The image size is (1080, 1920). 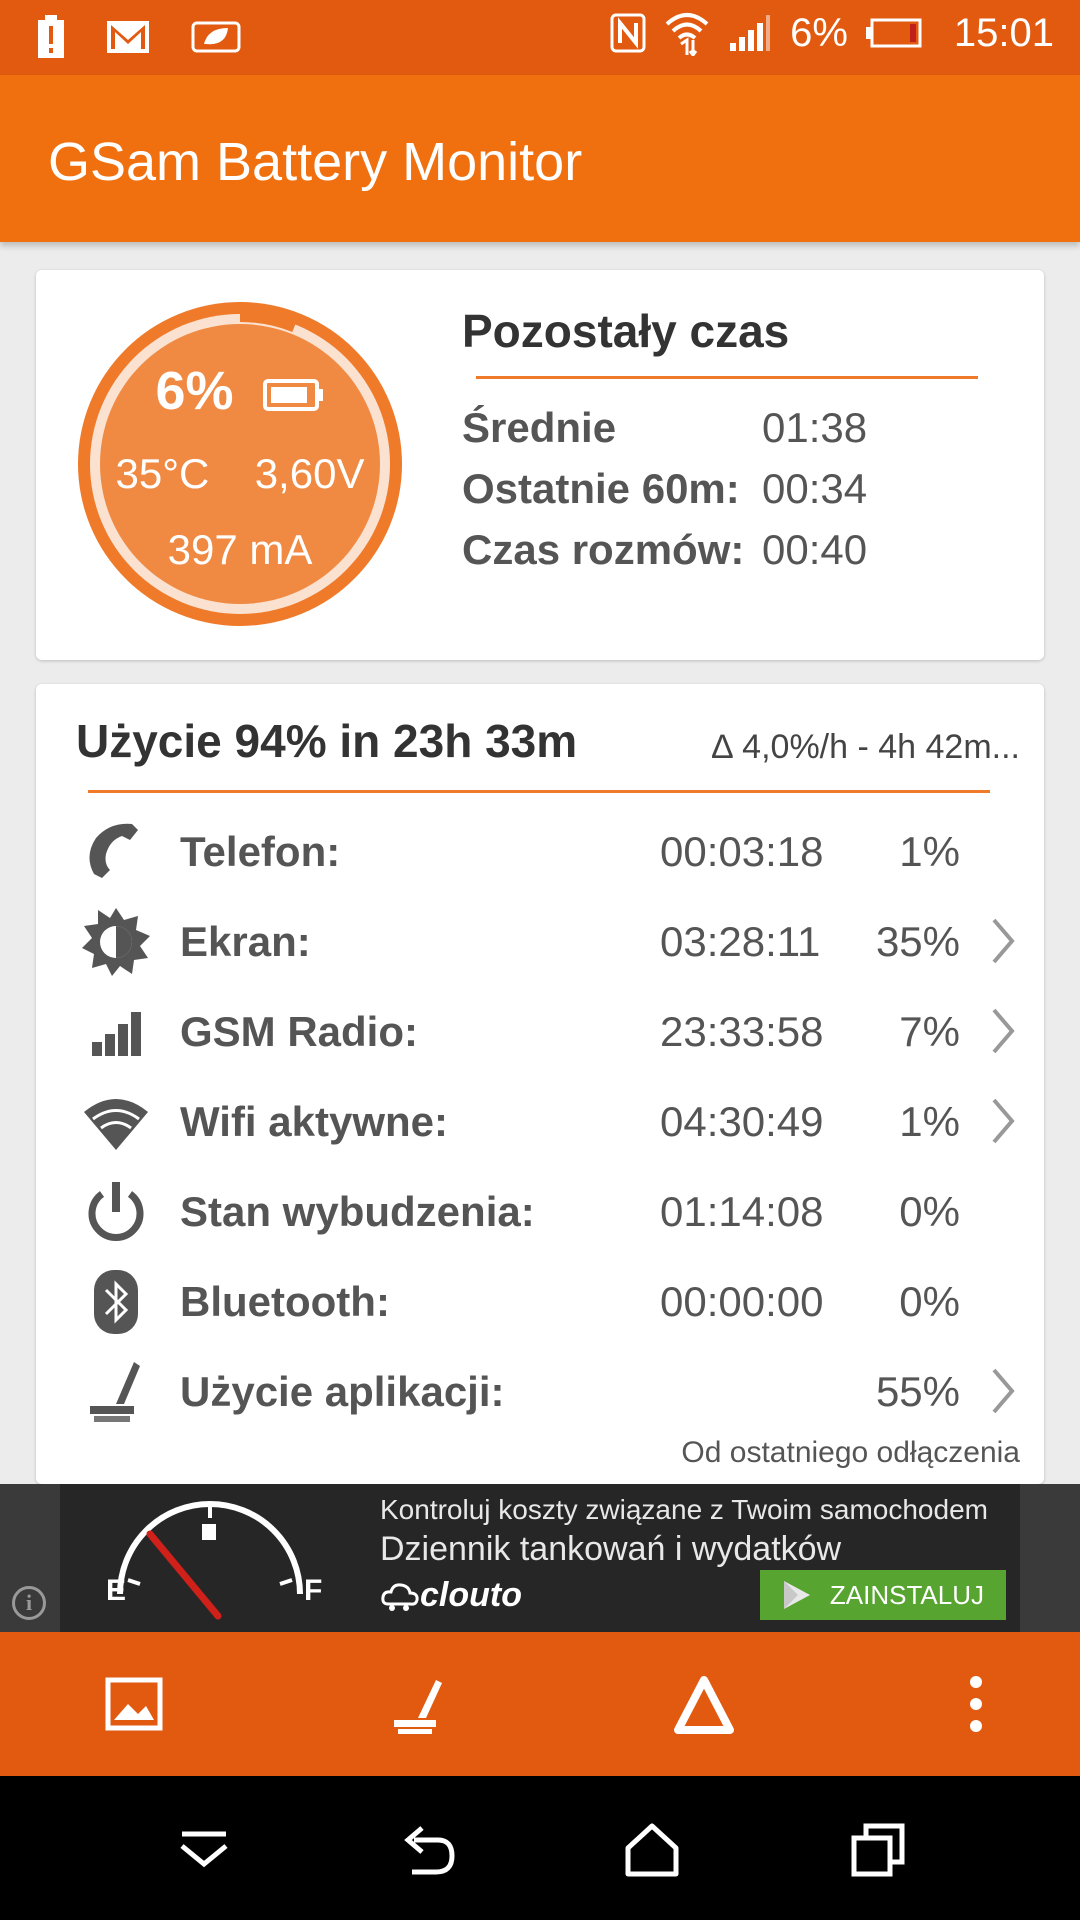 What do you see at coordinates (540, 1211) in the screenshot?
I see `usage-row-awake: Stan wybudzenia: 01:14:08 0%` at bounding box center [540, 1211].